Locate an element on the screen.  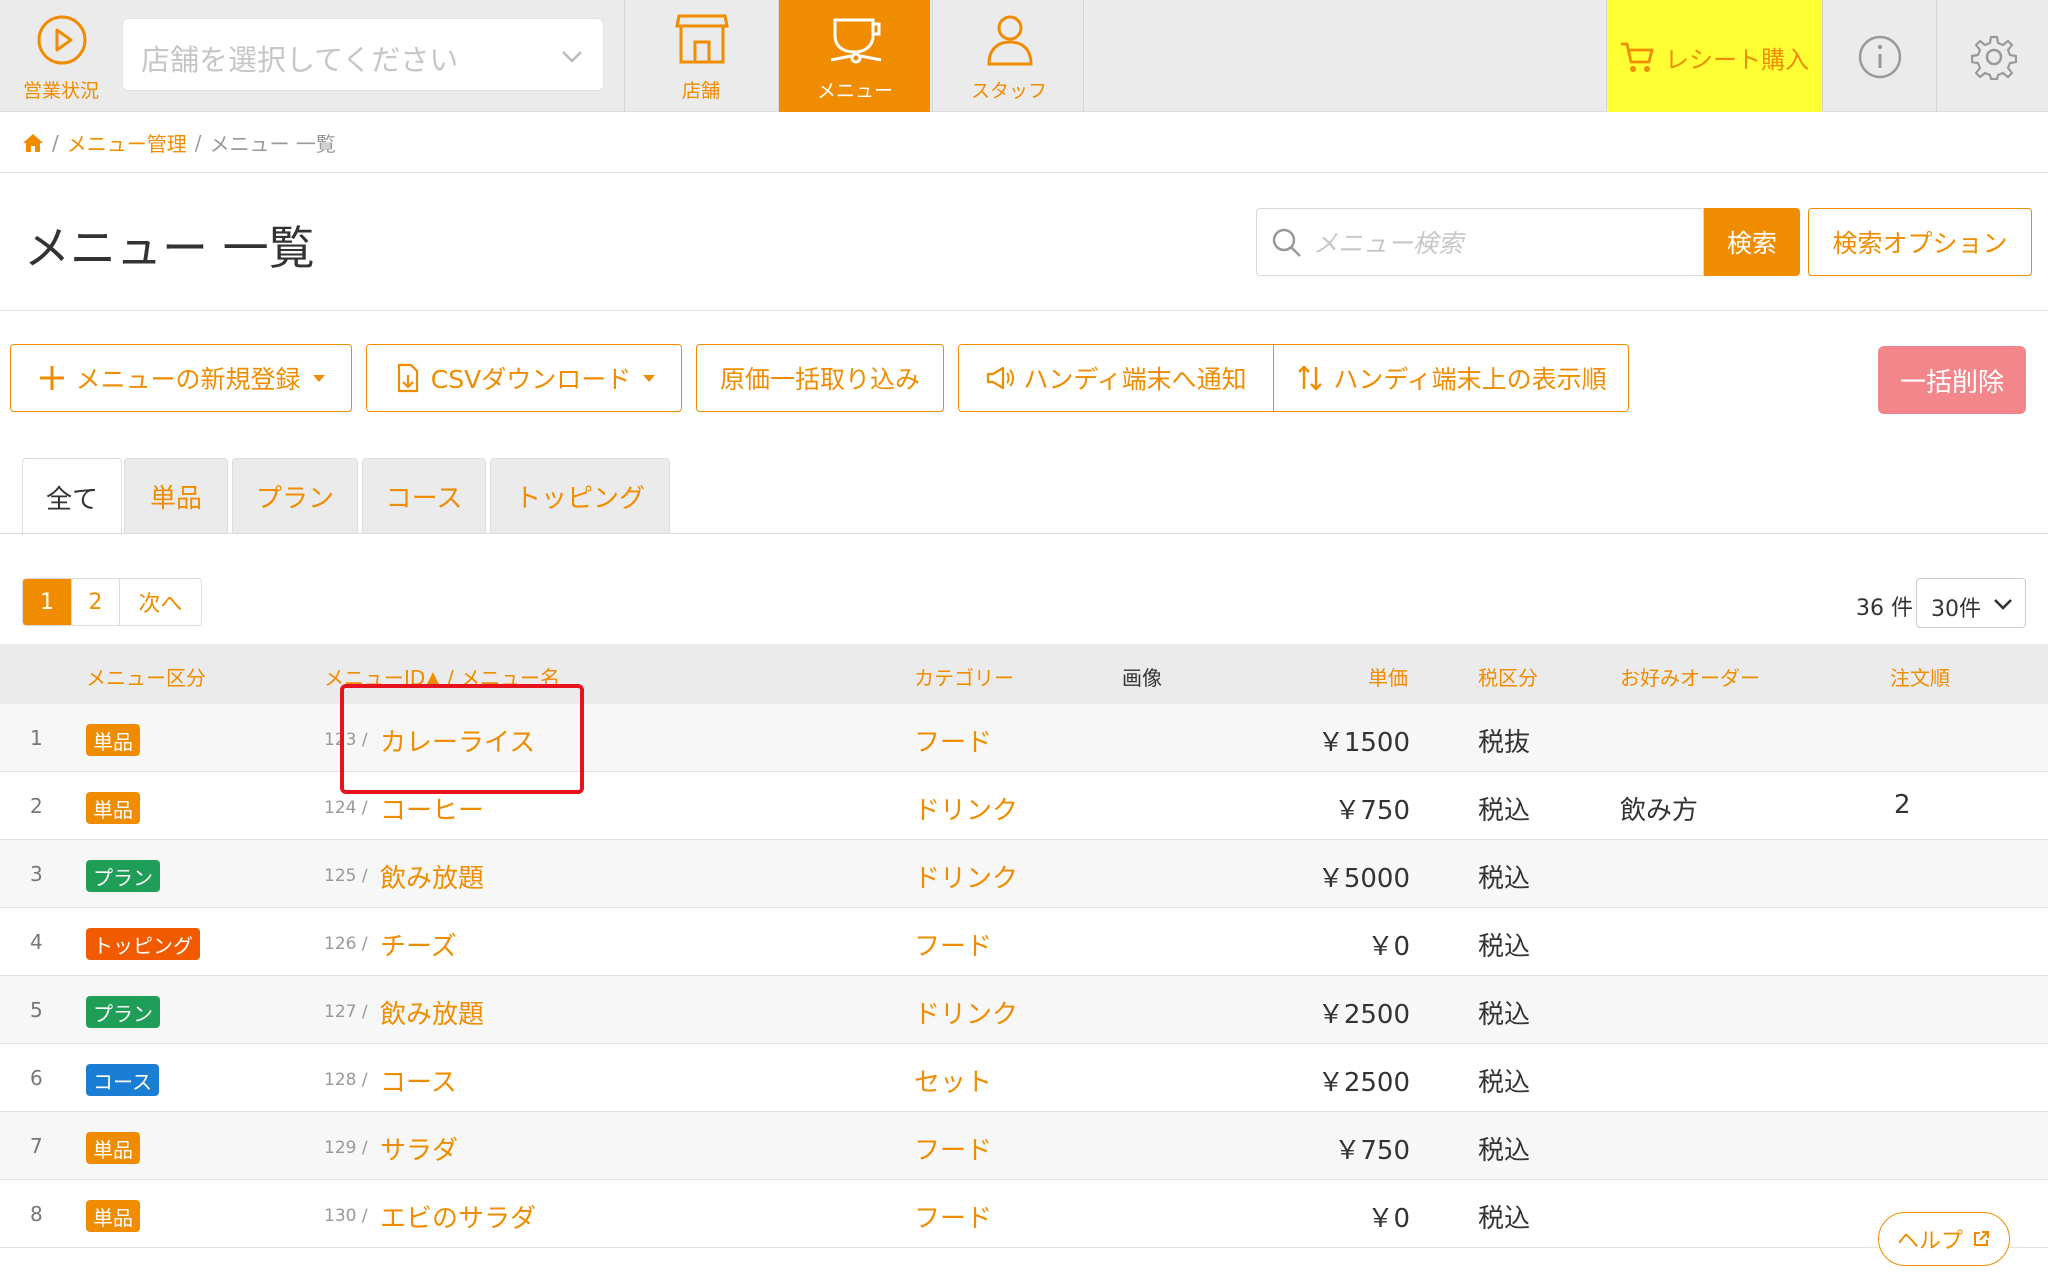
page-1-button: 1 is located at coordinates (47, 602).